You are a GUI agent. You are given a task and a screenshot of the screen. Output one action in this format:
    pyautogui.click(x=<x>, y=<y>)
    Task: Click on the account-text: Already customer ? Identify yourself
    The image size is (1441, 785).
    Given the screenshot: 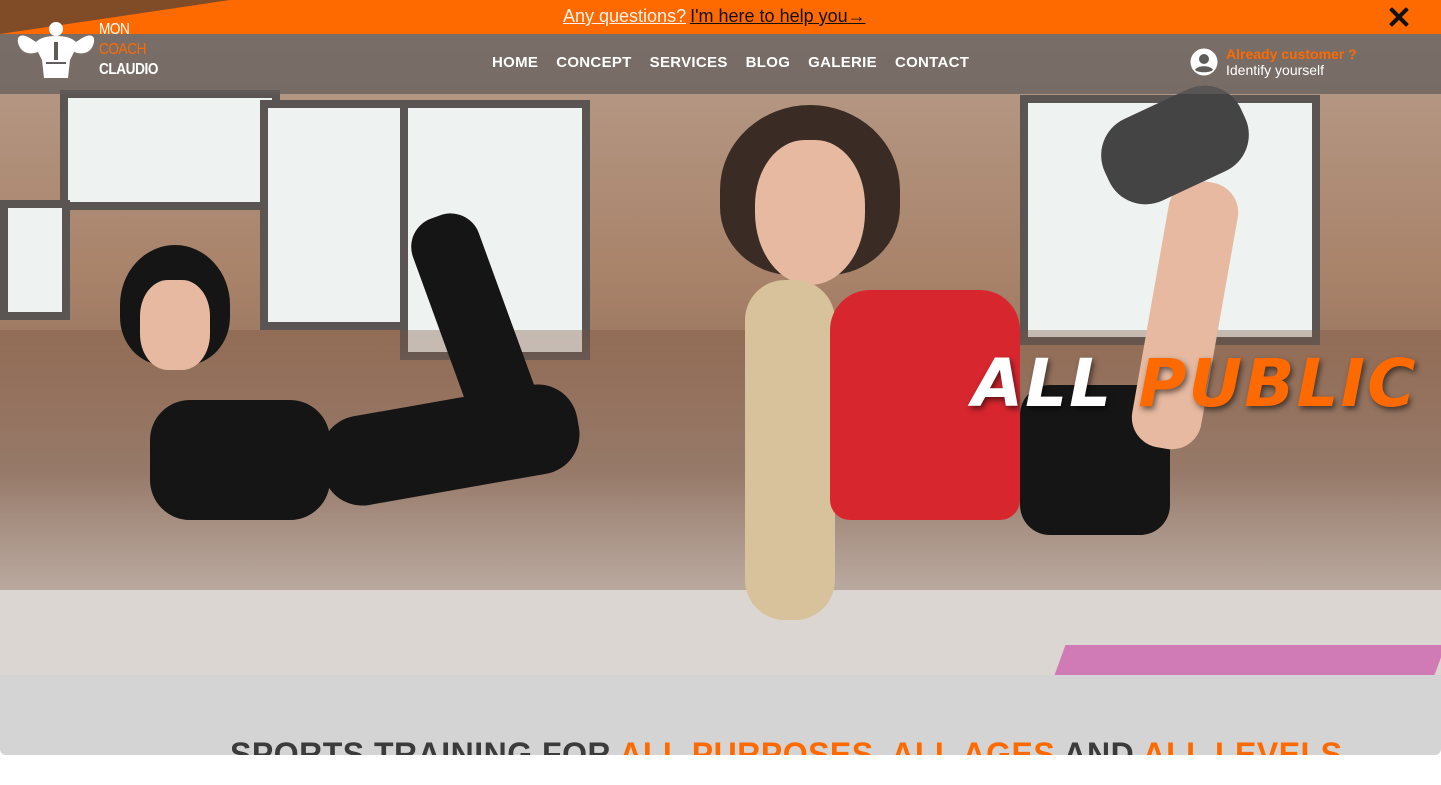 What is the action you would take?
    pyautogui.click(x=1291, y=62)
    